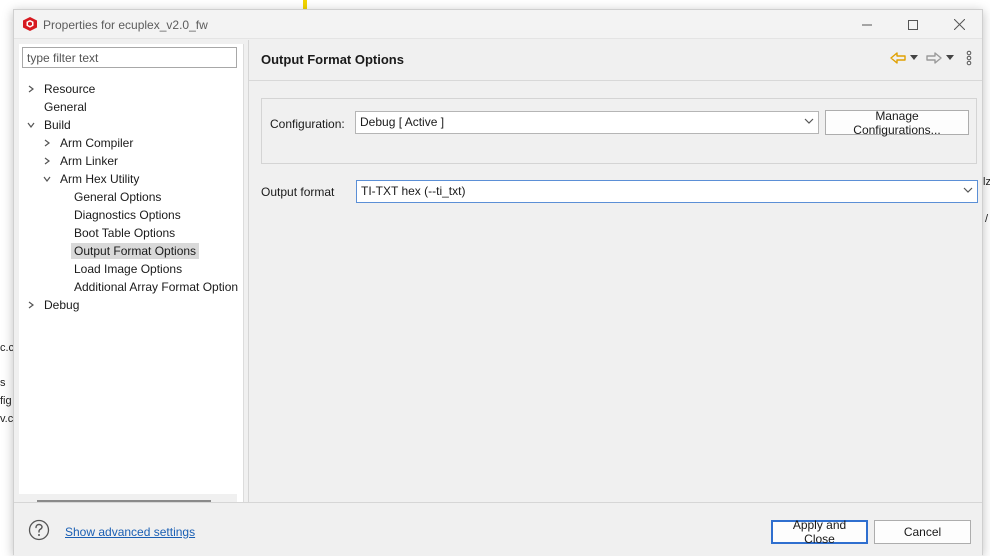  I want to click on tree-item-label: Boot Table Options, so click(125, 233).